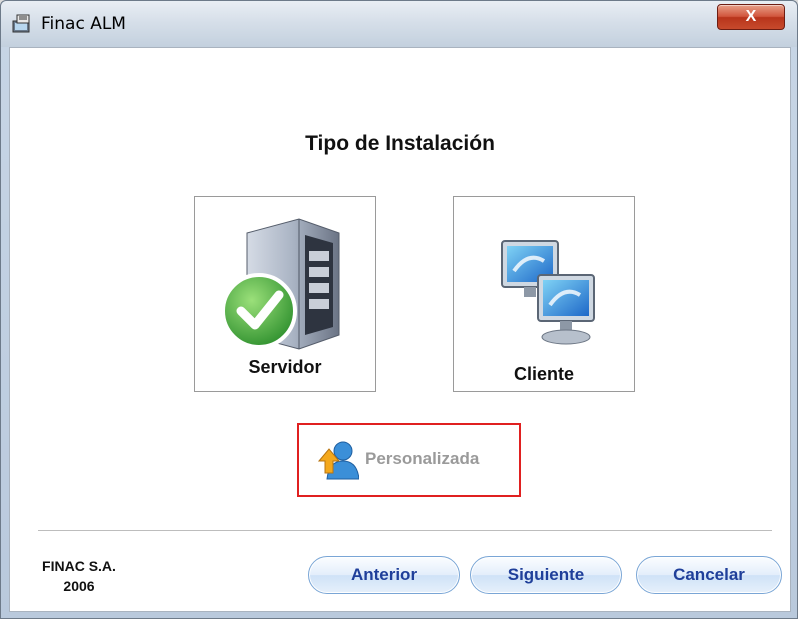  I want to click on company-name: FINAC S.A., so click(79, 566).